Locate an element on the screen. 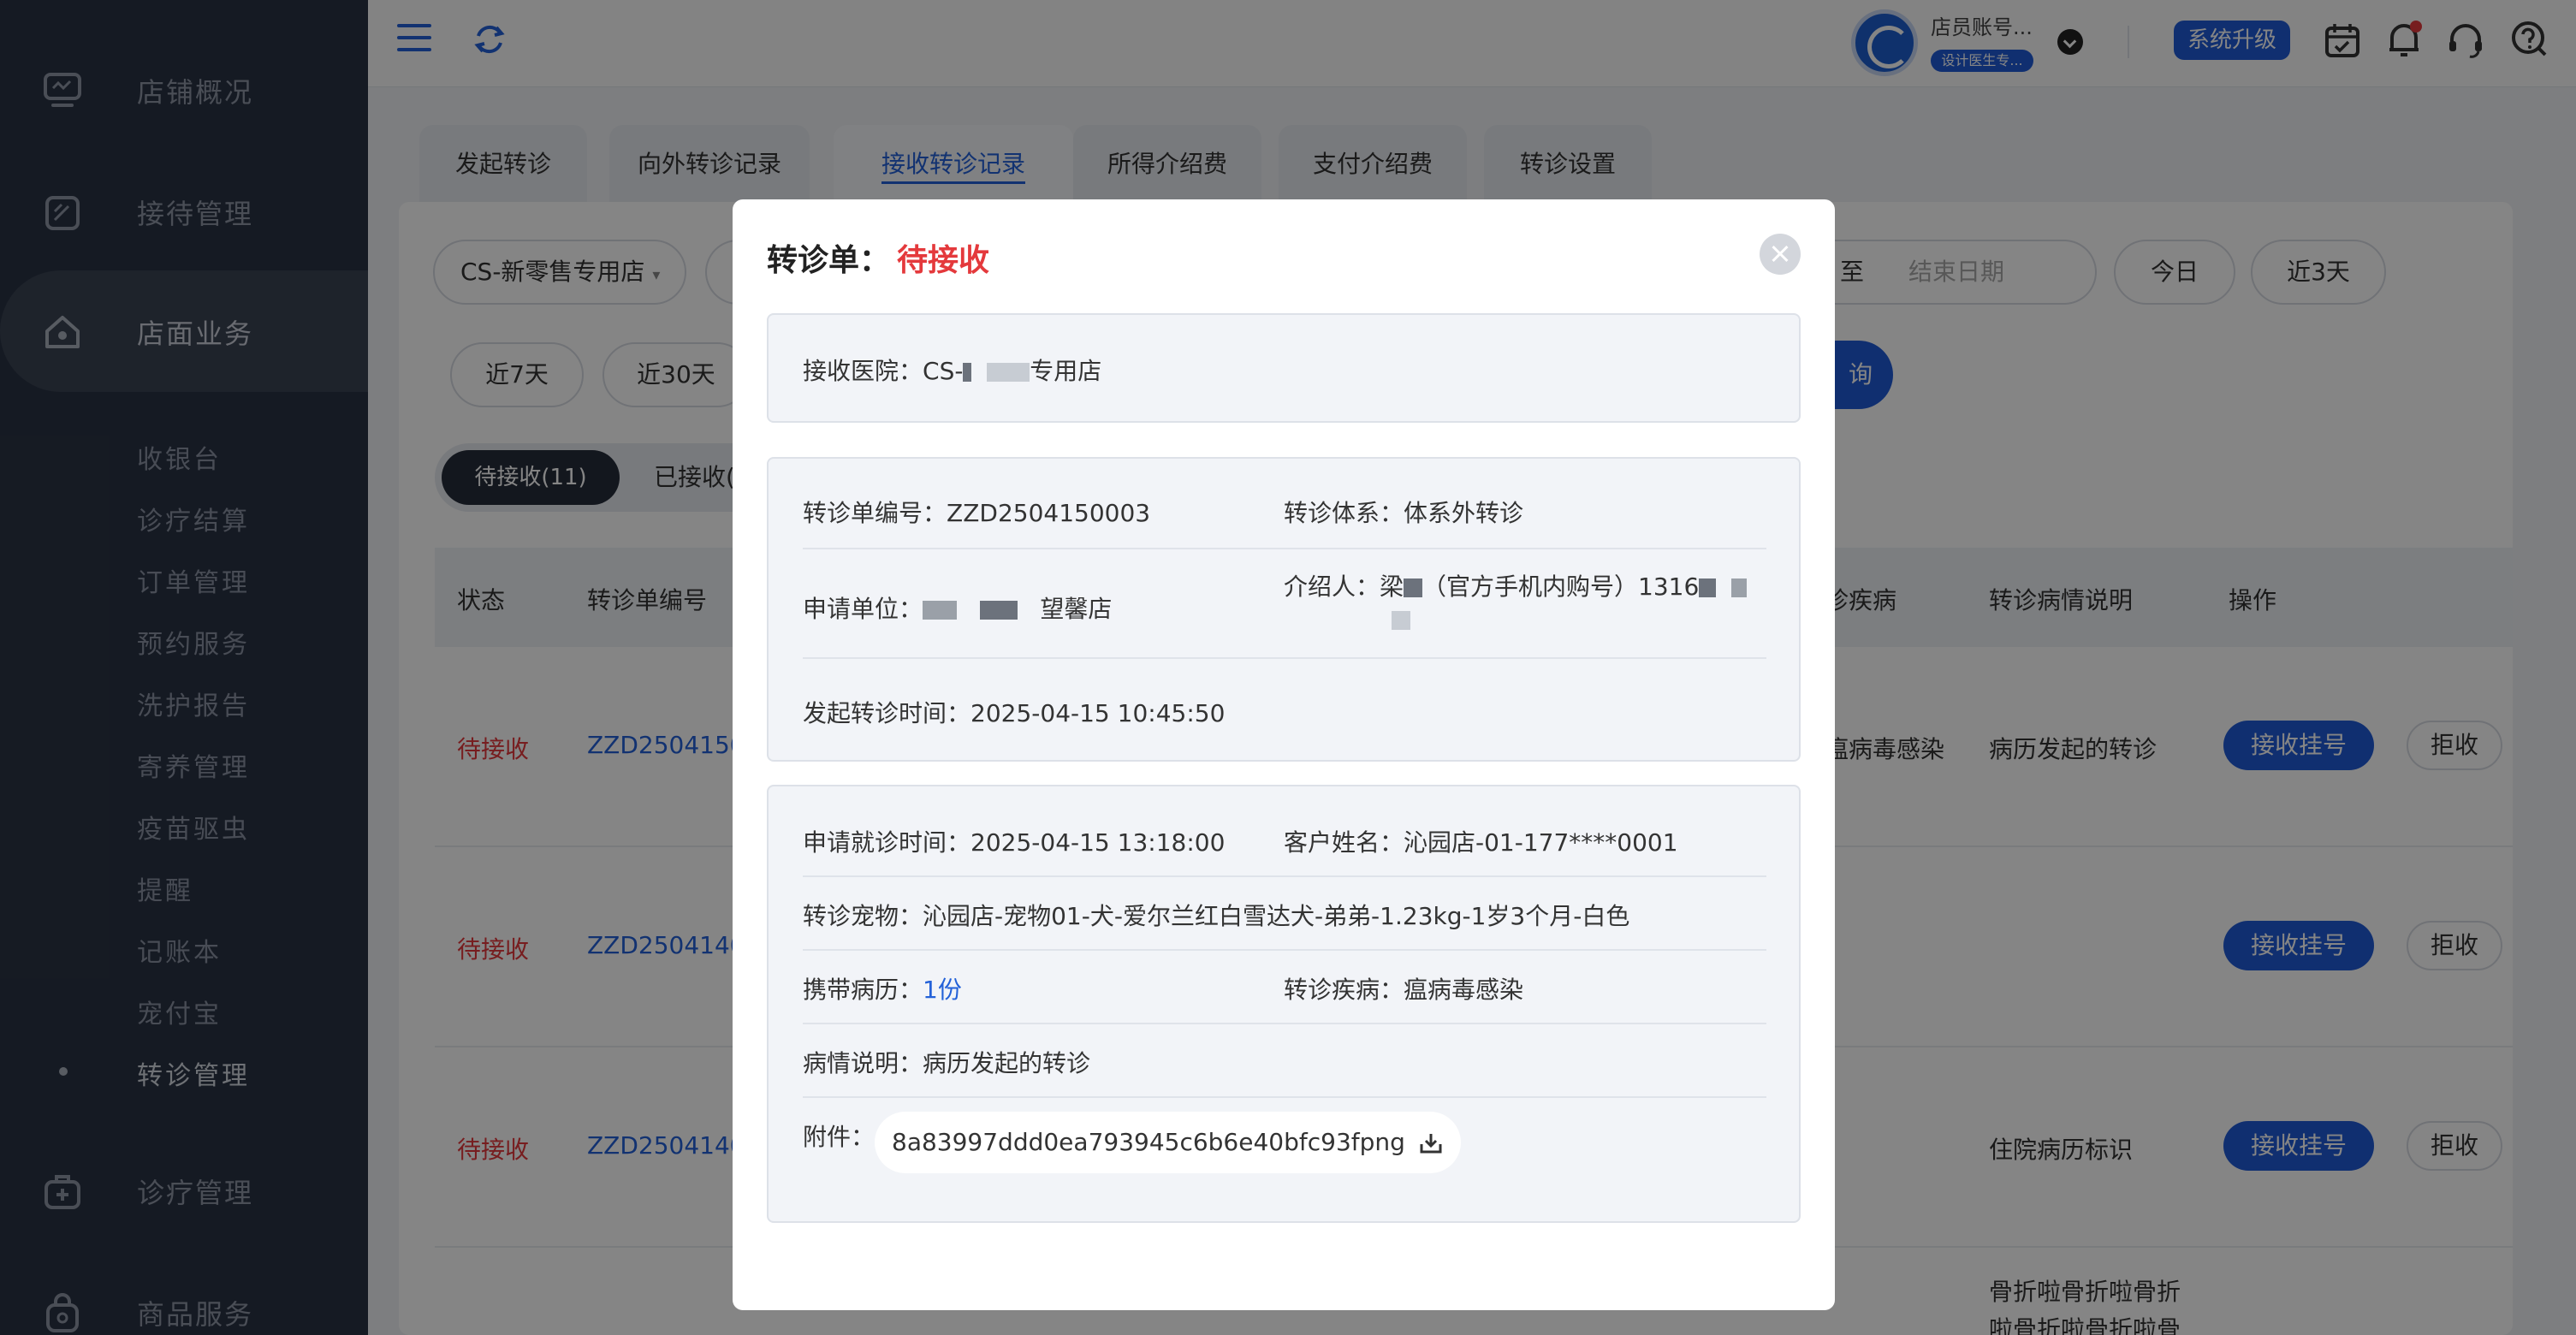 This screenshot has width=2576, height=1335. attachment-label: 附件： is located at coordinates (839, 1137).